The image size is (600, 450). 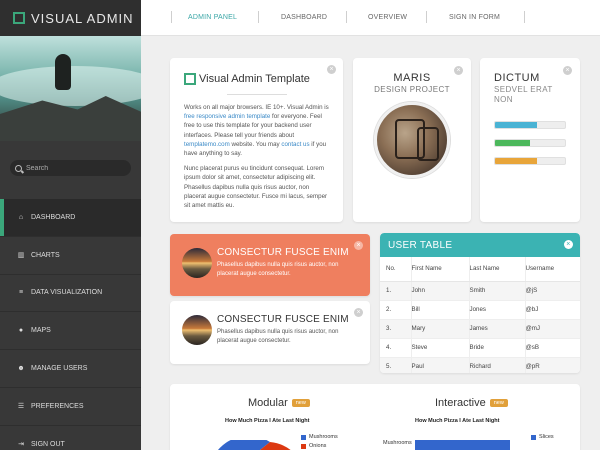 I want to click on sign-out-icon: ⇥, so click(x=21, y=445).